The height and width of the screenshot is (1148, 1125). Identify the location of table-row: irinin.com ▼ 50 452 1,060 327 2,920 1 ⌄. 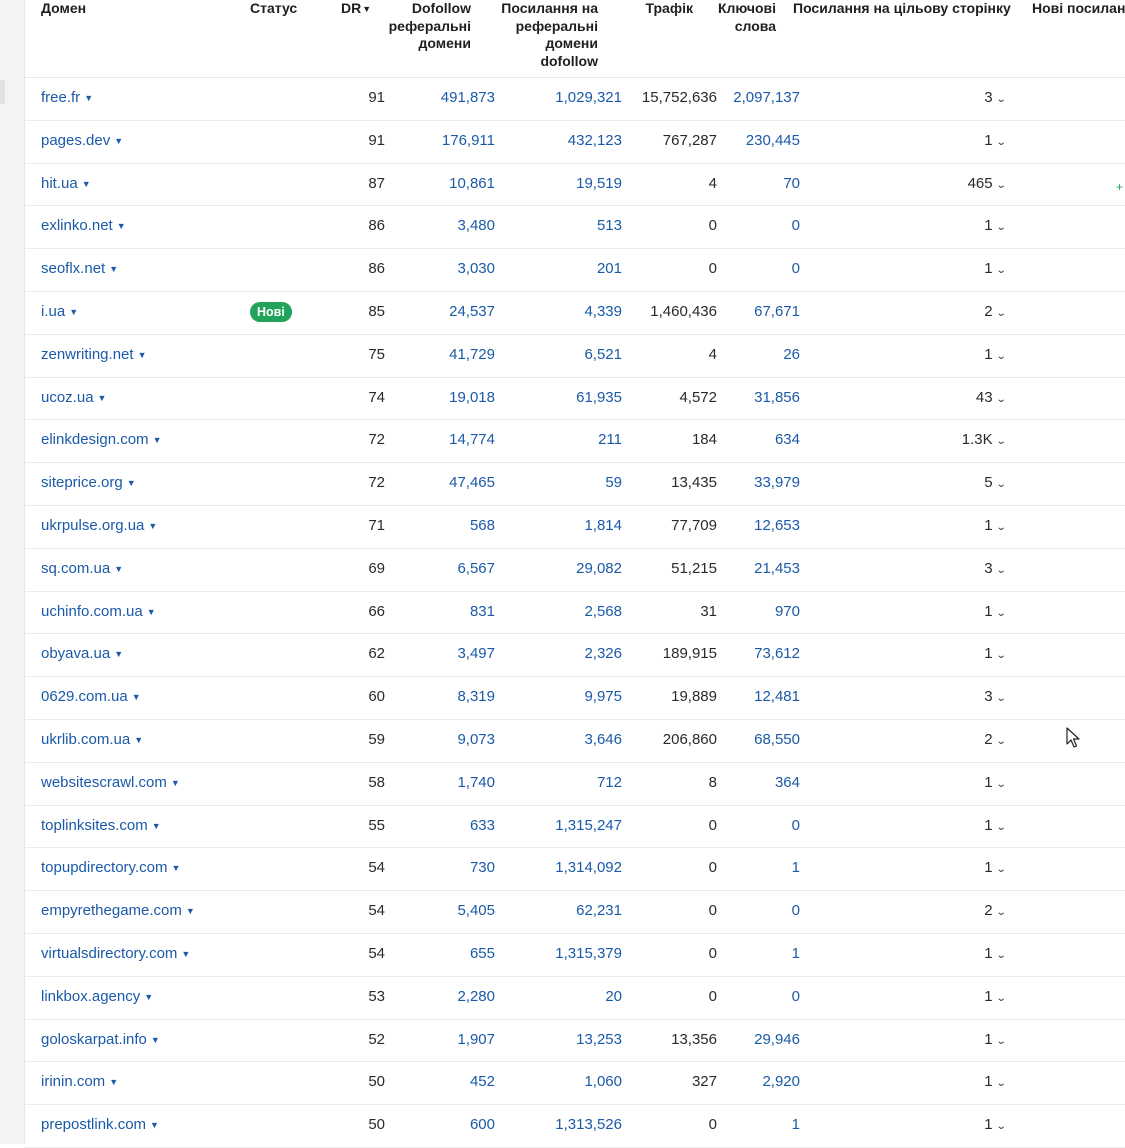
(574, 1084).